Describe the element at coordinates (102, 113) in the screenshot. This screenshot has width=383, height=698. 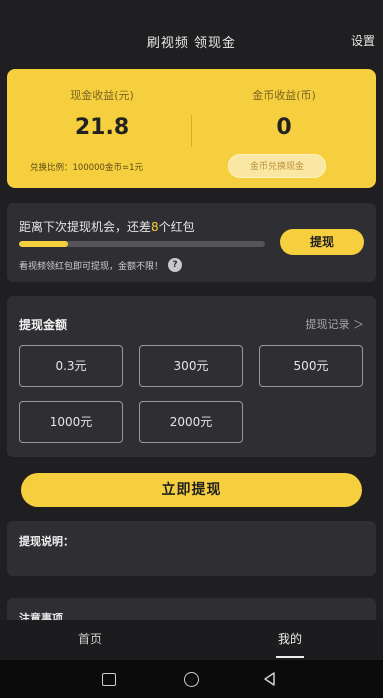
I see `cash-earnings: 现金收益(元) 21.8` at that location.